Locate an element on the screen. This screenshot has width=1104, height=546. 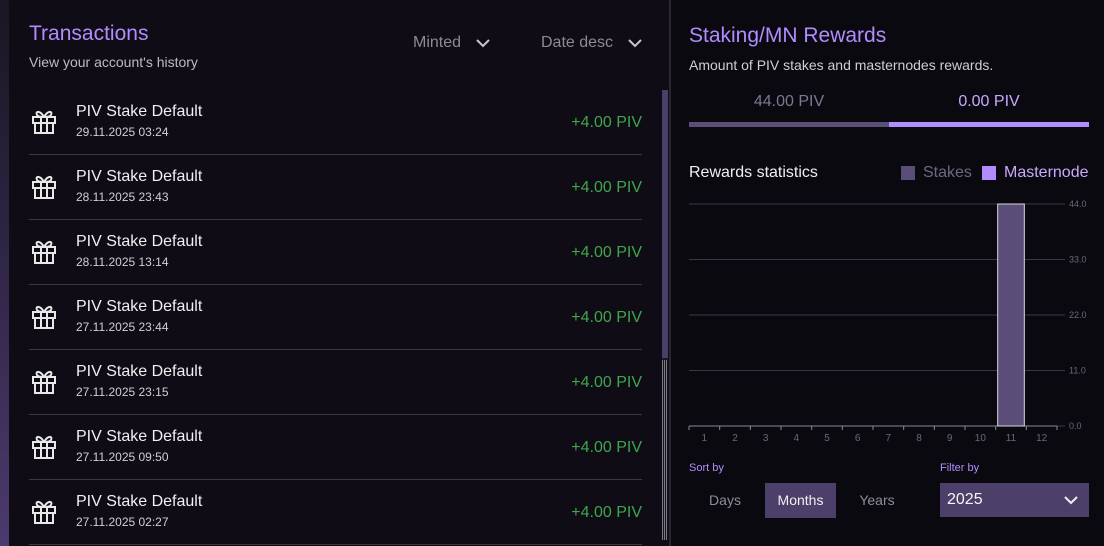
transactions-scrollbar is located at coordinates (665, 315).